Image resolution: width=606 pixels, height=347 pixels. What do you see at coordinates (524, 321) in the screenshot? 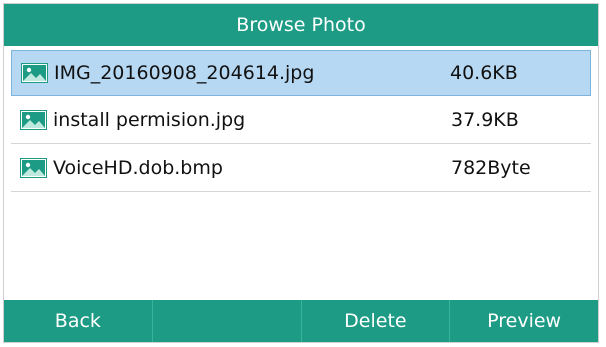
I see `preview-softkey: Preview` at bounding box center [524, 321].